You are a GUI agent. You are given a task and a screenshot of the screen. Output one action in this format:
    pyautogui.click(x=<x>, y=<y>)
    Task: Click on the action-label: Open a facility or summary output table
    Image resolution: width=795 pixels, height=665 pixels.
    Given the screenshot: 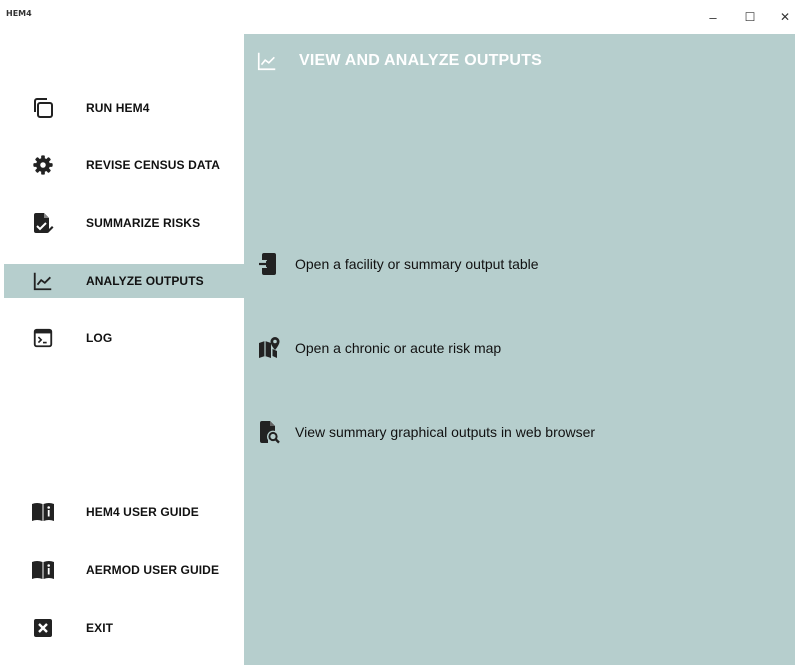 What is the action you would take?
    pyautogui.click(x=417, y=264)
    